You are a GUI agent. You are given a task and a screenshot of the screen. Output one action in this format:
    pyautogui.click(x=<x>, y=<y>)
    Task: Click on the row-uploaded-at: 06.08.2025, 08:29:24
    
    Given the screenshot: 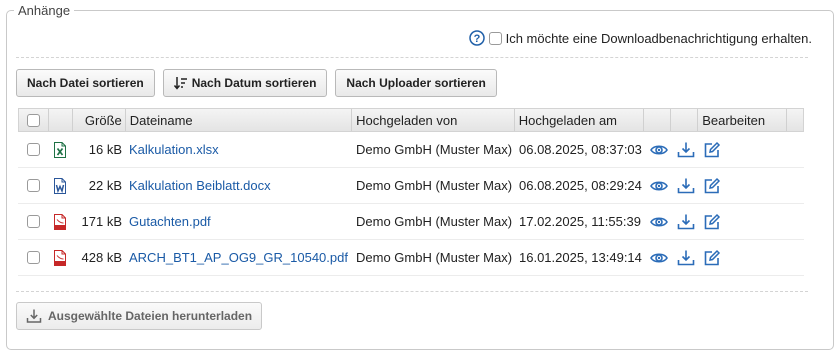 What is the action you would take?
    pyautogui.click(x=580, y=185)
    